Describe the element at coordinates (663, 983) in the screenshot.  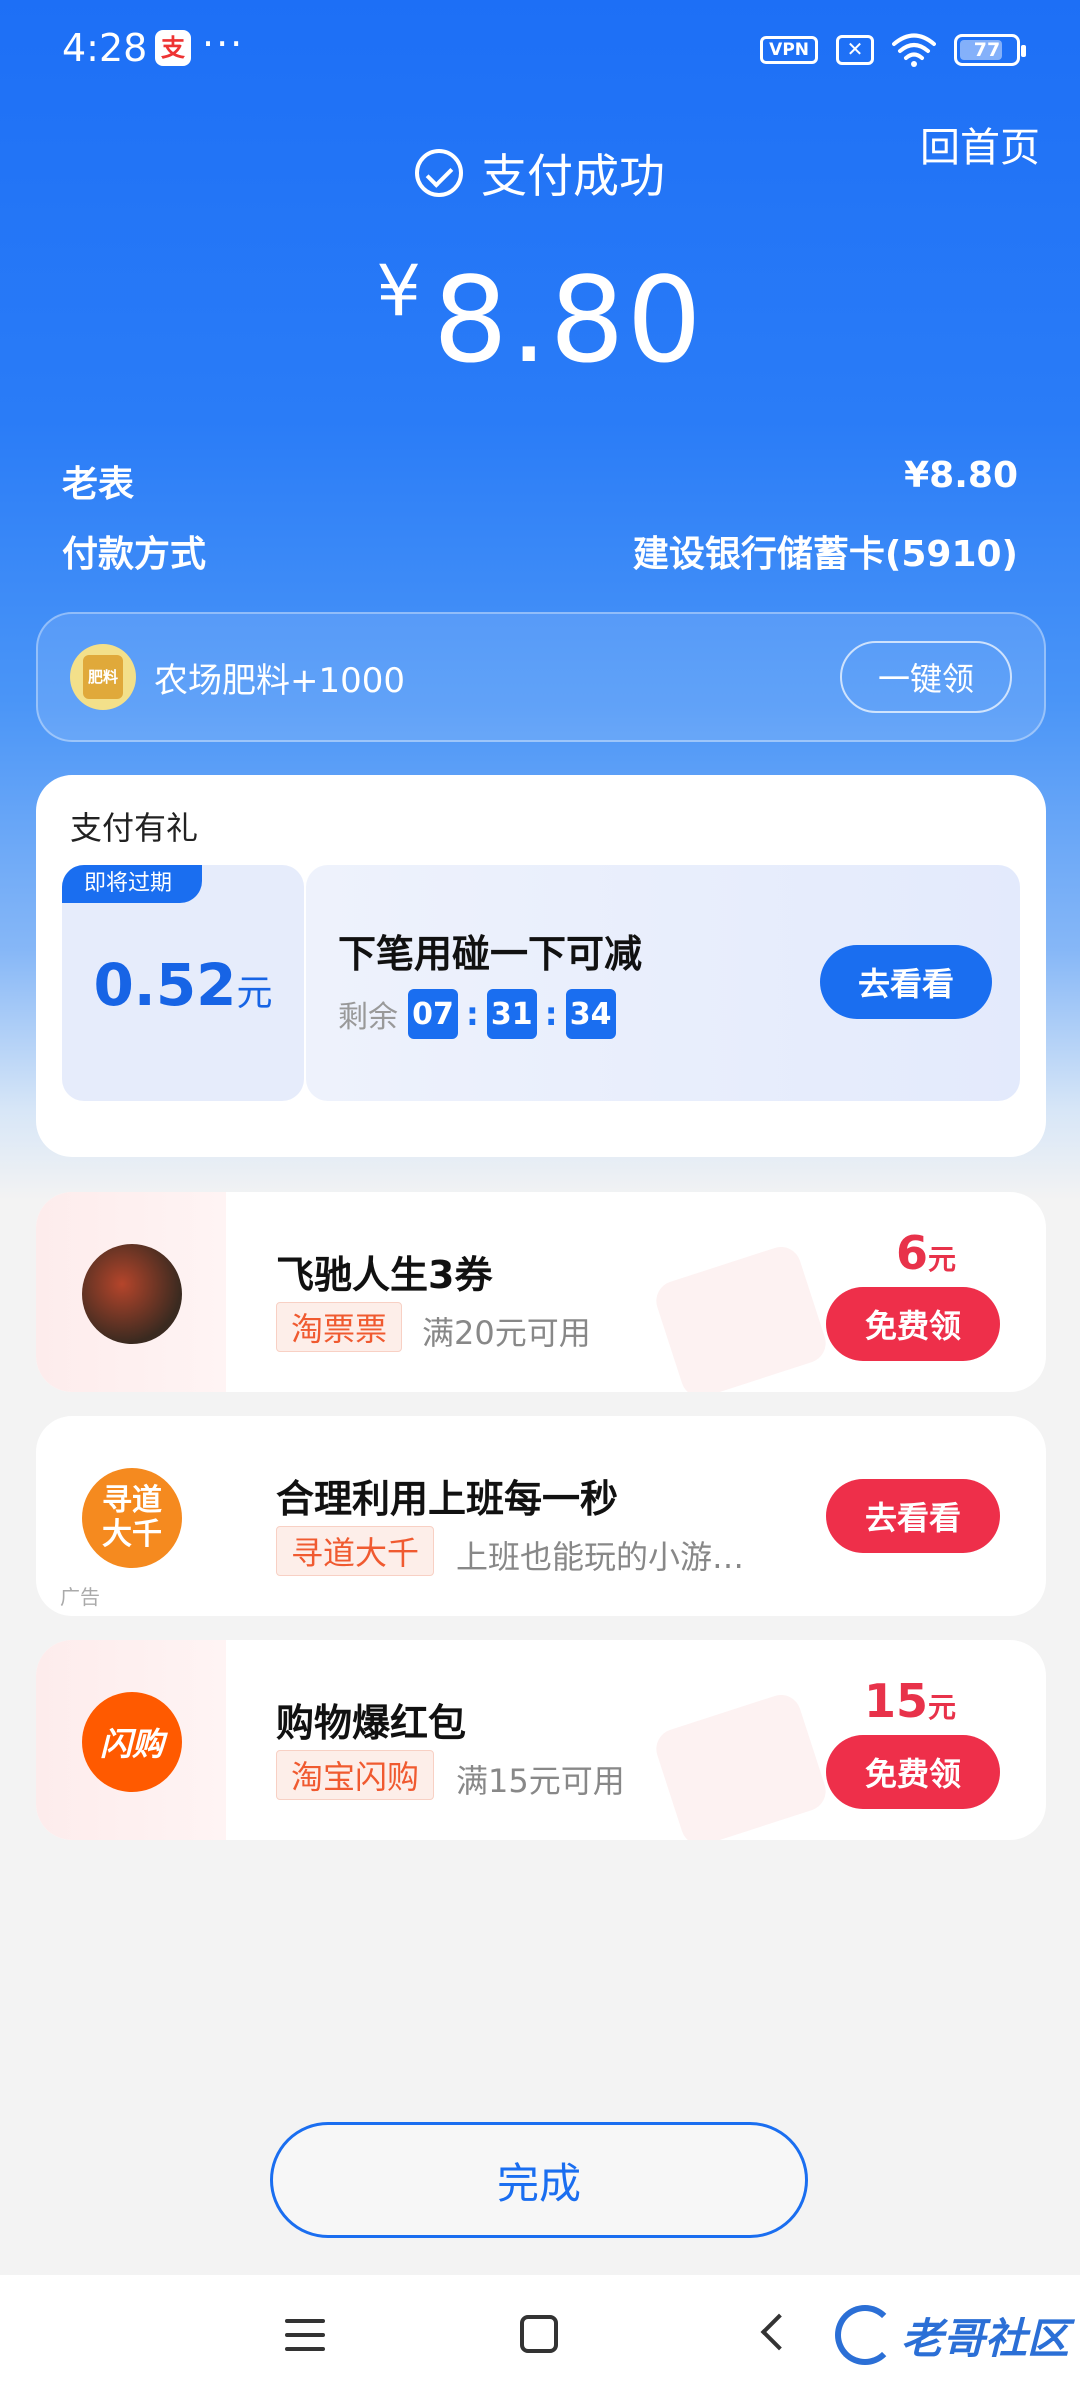
I see `coupon-detail: 下笔用碰一下可减 剩余 07 : 31 : 34 去看看` at that location.